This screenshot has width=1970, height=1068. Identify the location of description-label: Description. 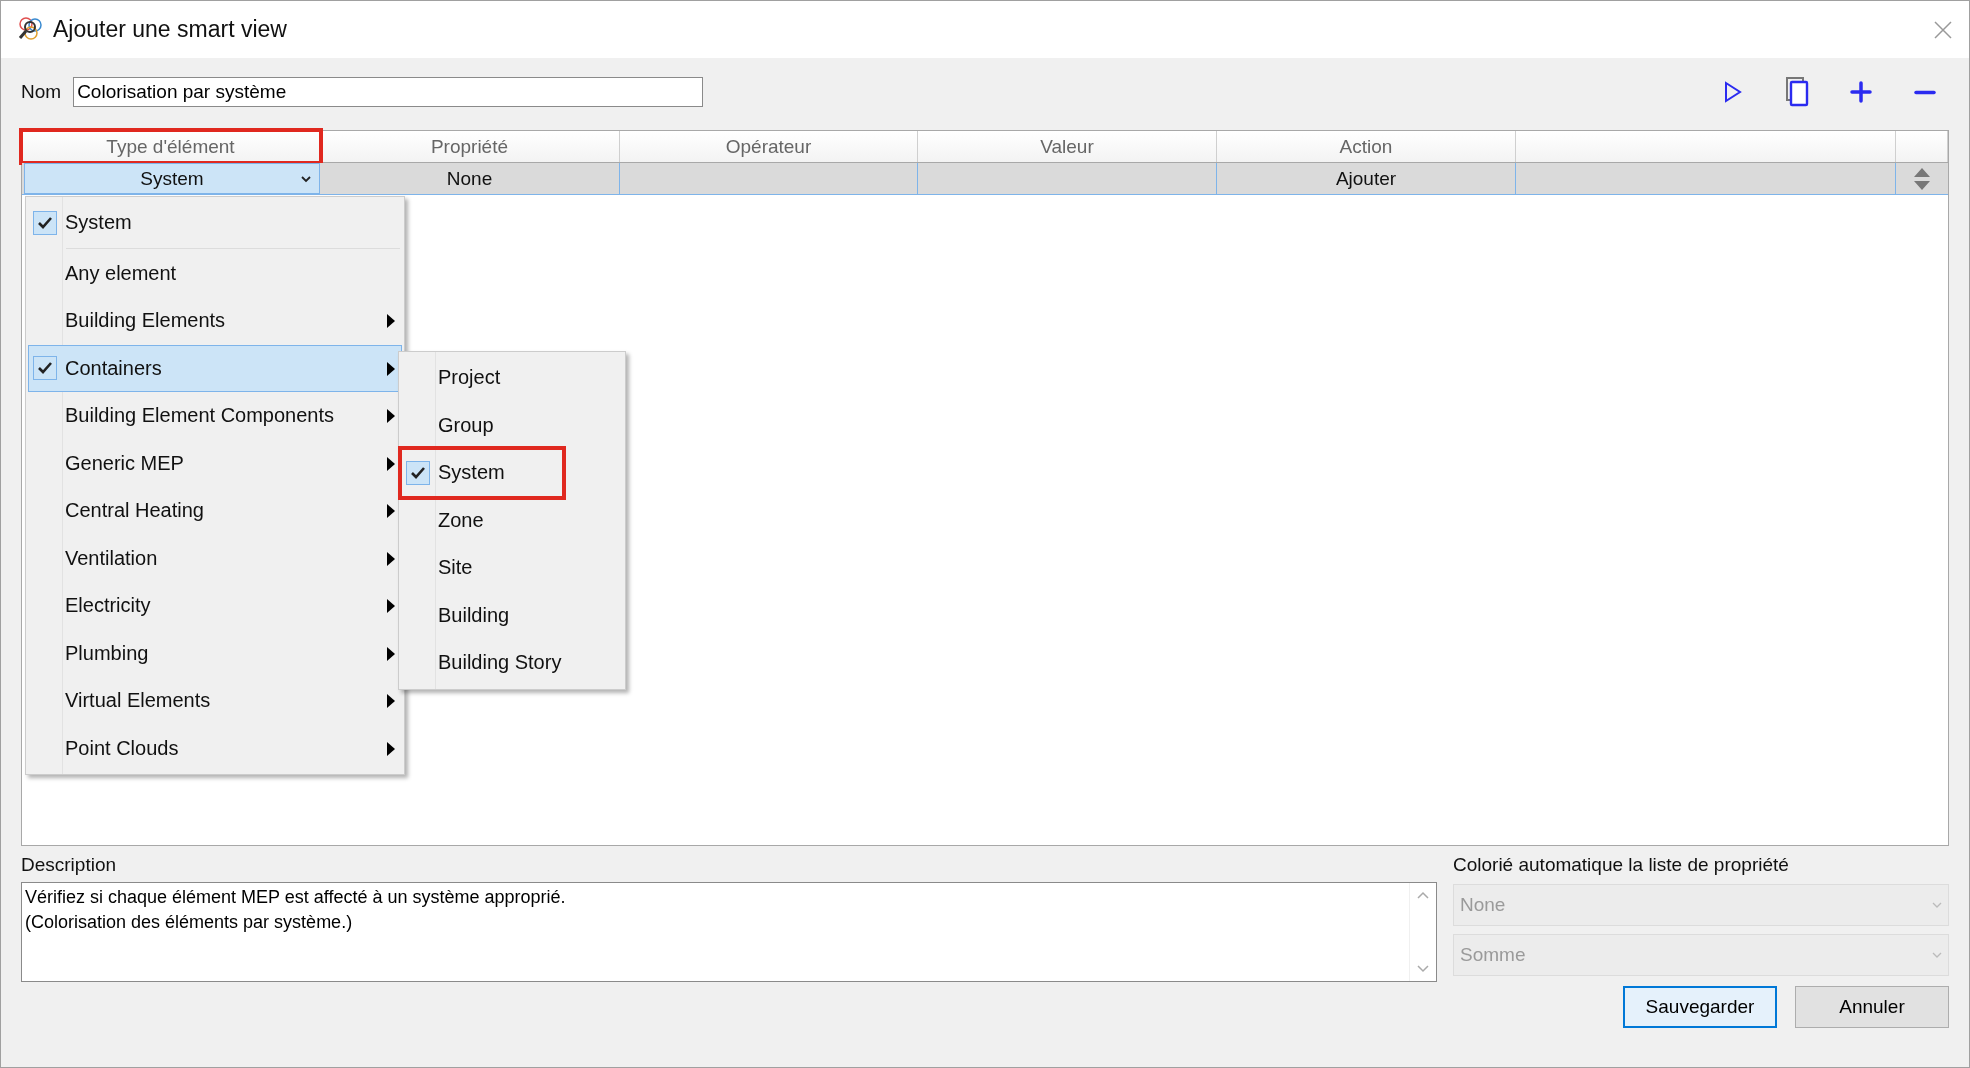
(69, 865).